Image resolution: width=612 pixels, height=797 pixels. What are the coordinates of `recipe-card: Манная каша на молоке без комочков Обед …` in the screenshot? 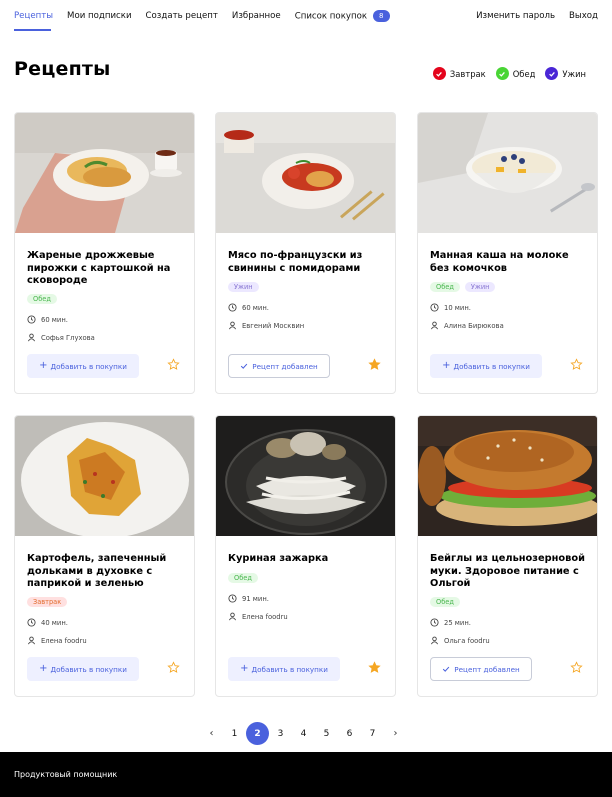 It's located at (507, 253).